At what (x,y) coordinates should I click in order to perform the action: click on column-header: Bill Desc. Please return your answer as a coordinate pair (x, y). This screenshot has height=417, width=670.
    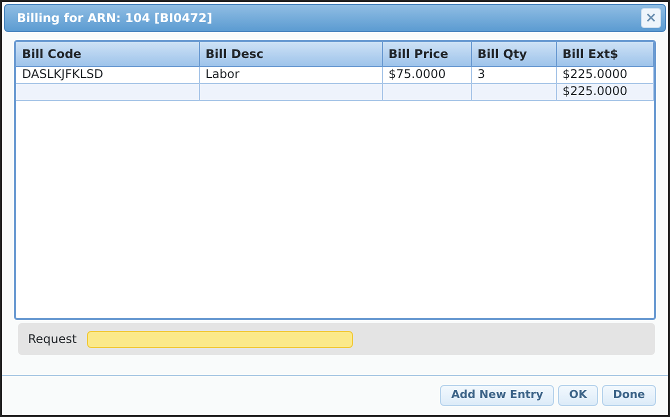
    Looking at the image, I should click on (290, 54).